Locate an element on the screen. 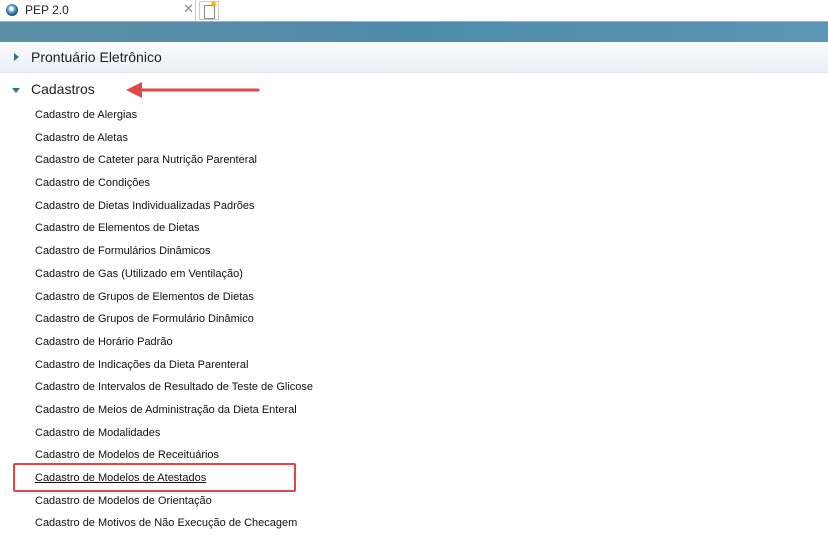 The image size is (828, 535). annotation-highlight-box is located at coordinates (154, 477).